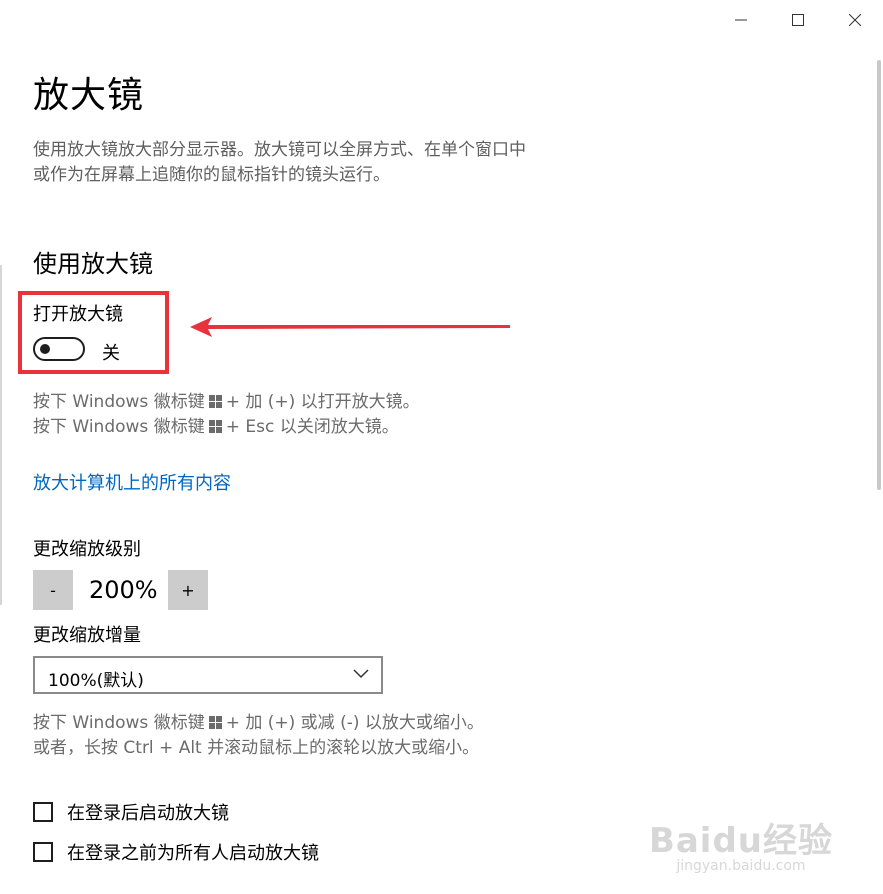 This screenshot has width=883, height=894. I want to click on scrollbar, so click(879, 275).